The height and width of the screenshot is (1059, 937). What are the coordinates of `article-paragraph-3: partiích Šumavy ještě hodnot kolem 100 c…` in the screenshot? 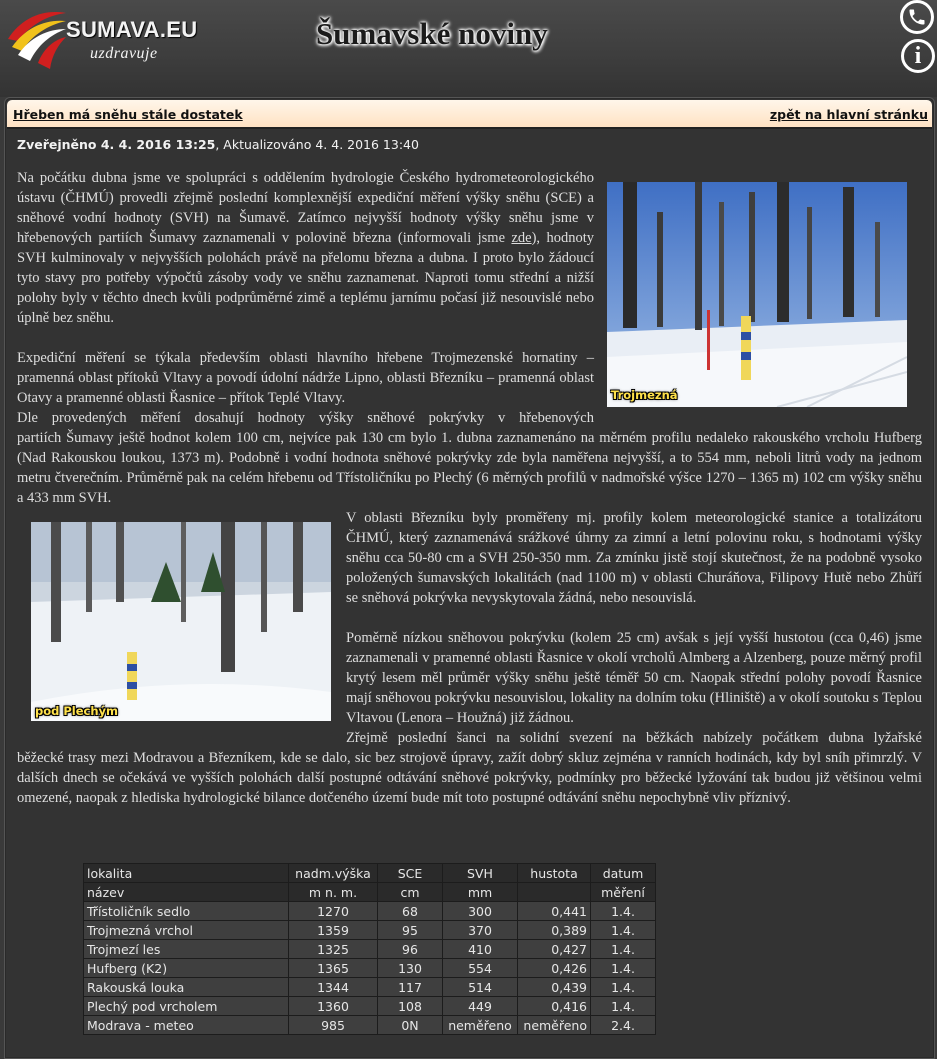 It's located at (469, 468).